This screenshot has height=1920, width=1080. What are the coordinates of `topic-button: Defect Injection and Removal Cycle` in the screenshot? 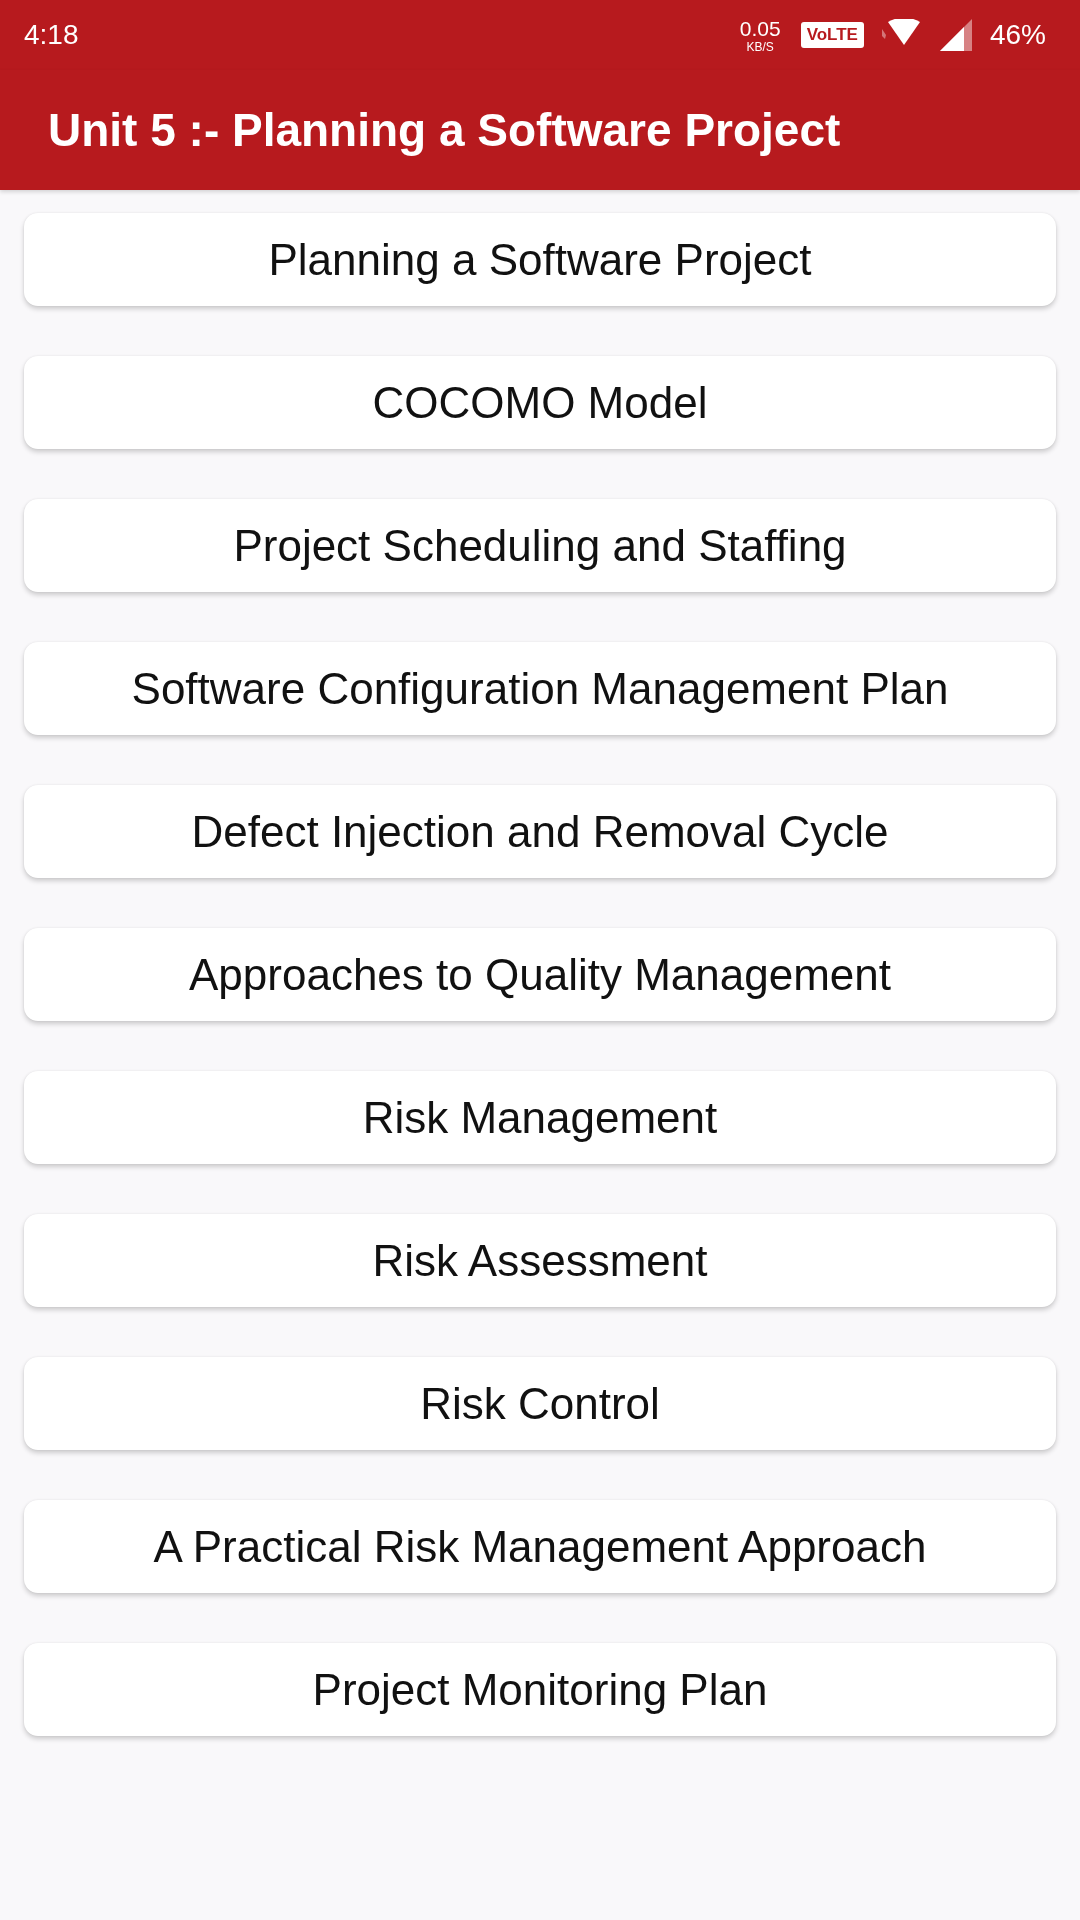 It's located at (540, 831).